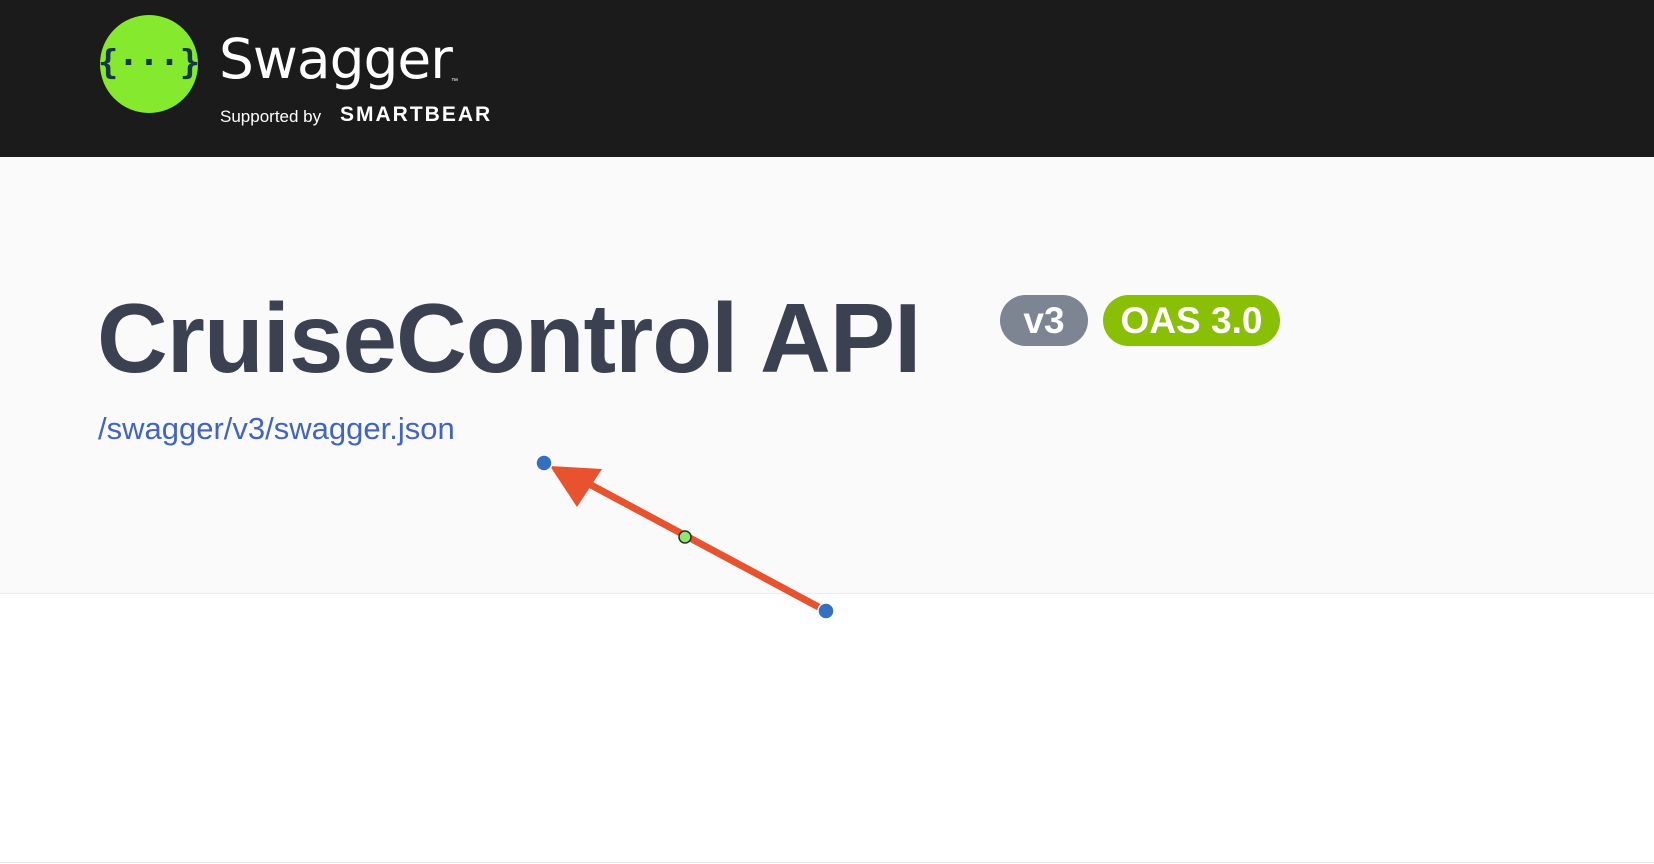 This screenshot has height=864, width=1654. I want to click on swagger-braces-icon: {···}, so click(149, 64).